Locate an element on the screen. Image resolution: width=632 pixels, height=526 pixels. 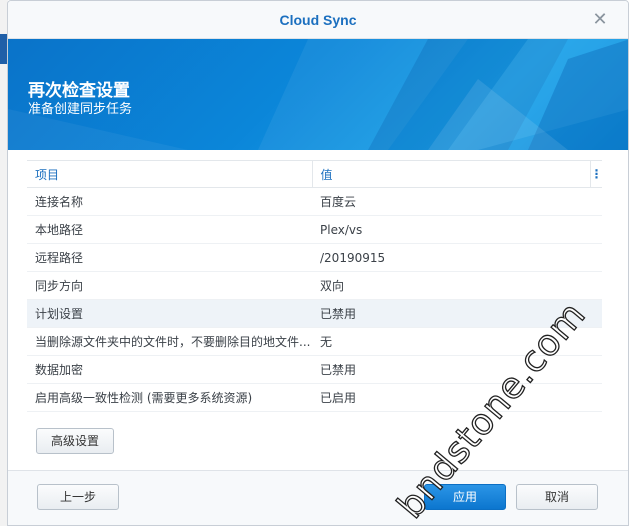
table-row: 连接名称 百度云 is located at coordinates (314, 201).